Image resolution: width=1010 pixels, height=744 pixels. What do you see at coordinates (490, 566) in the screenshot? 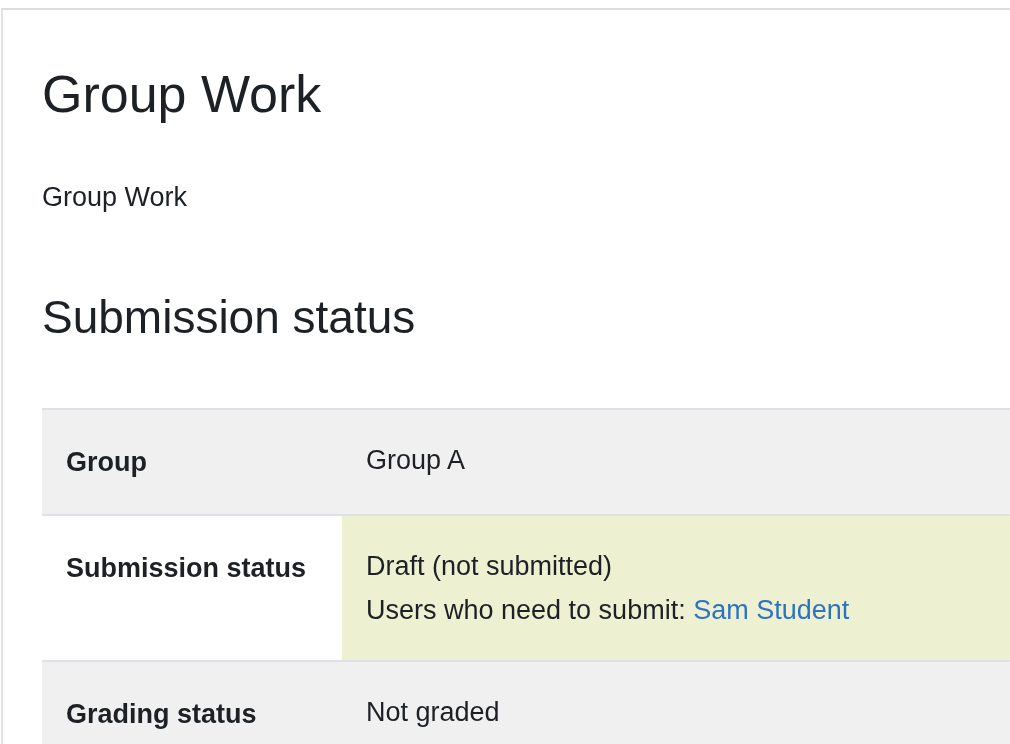
I see `cell-text: Draft (not submitted)` at bounding box center [490, 566].